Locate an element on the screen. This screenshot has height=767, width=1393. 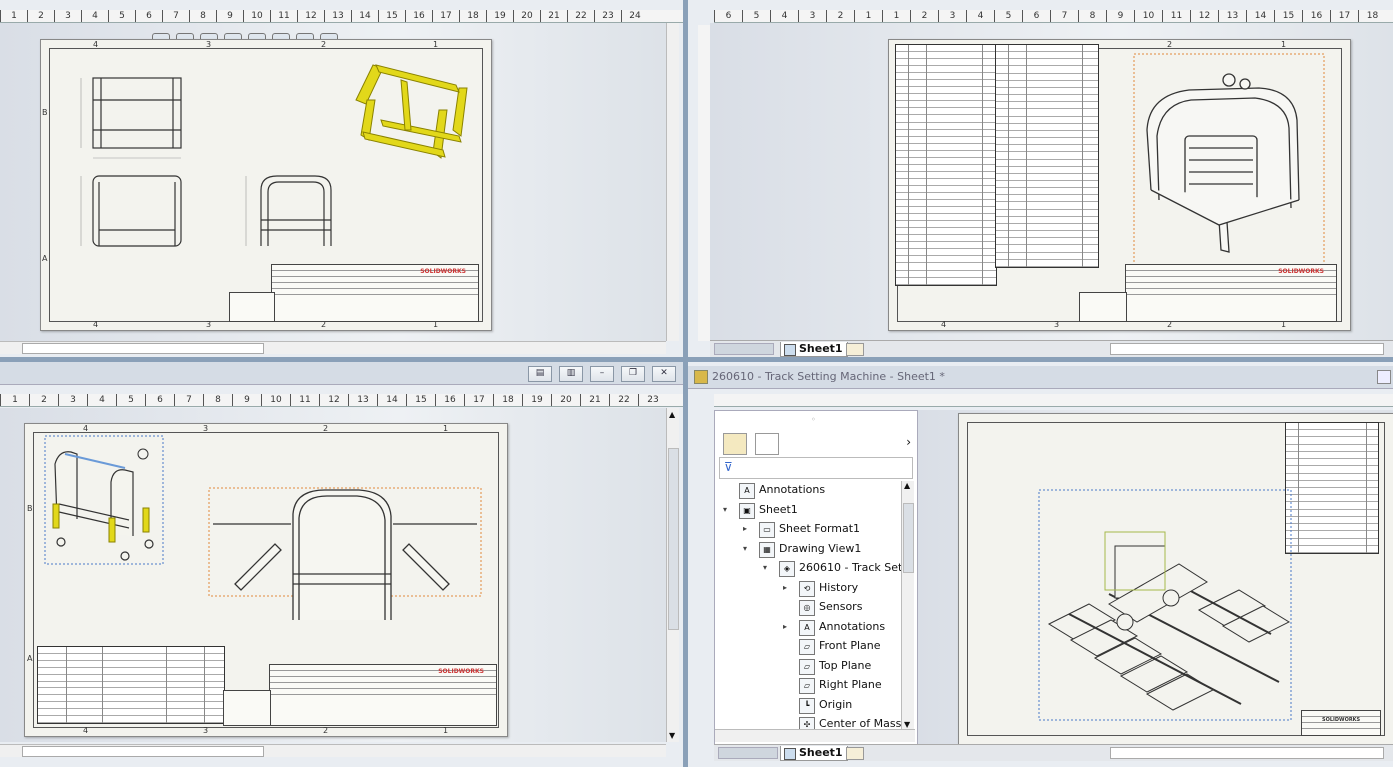
minimize-icon: – is located at coordinates (602, 374).